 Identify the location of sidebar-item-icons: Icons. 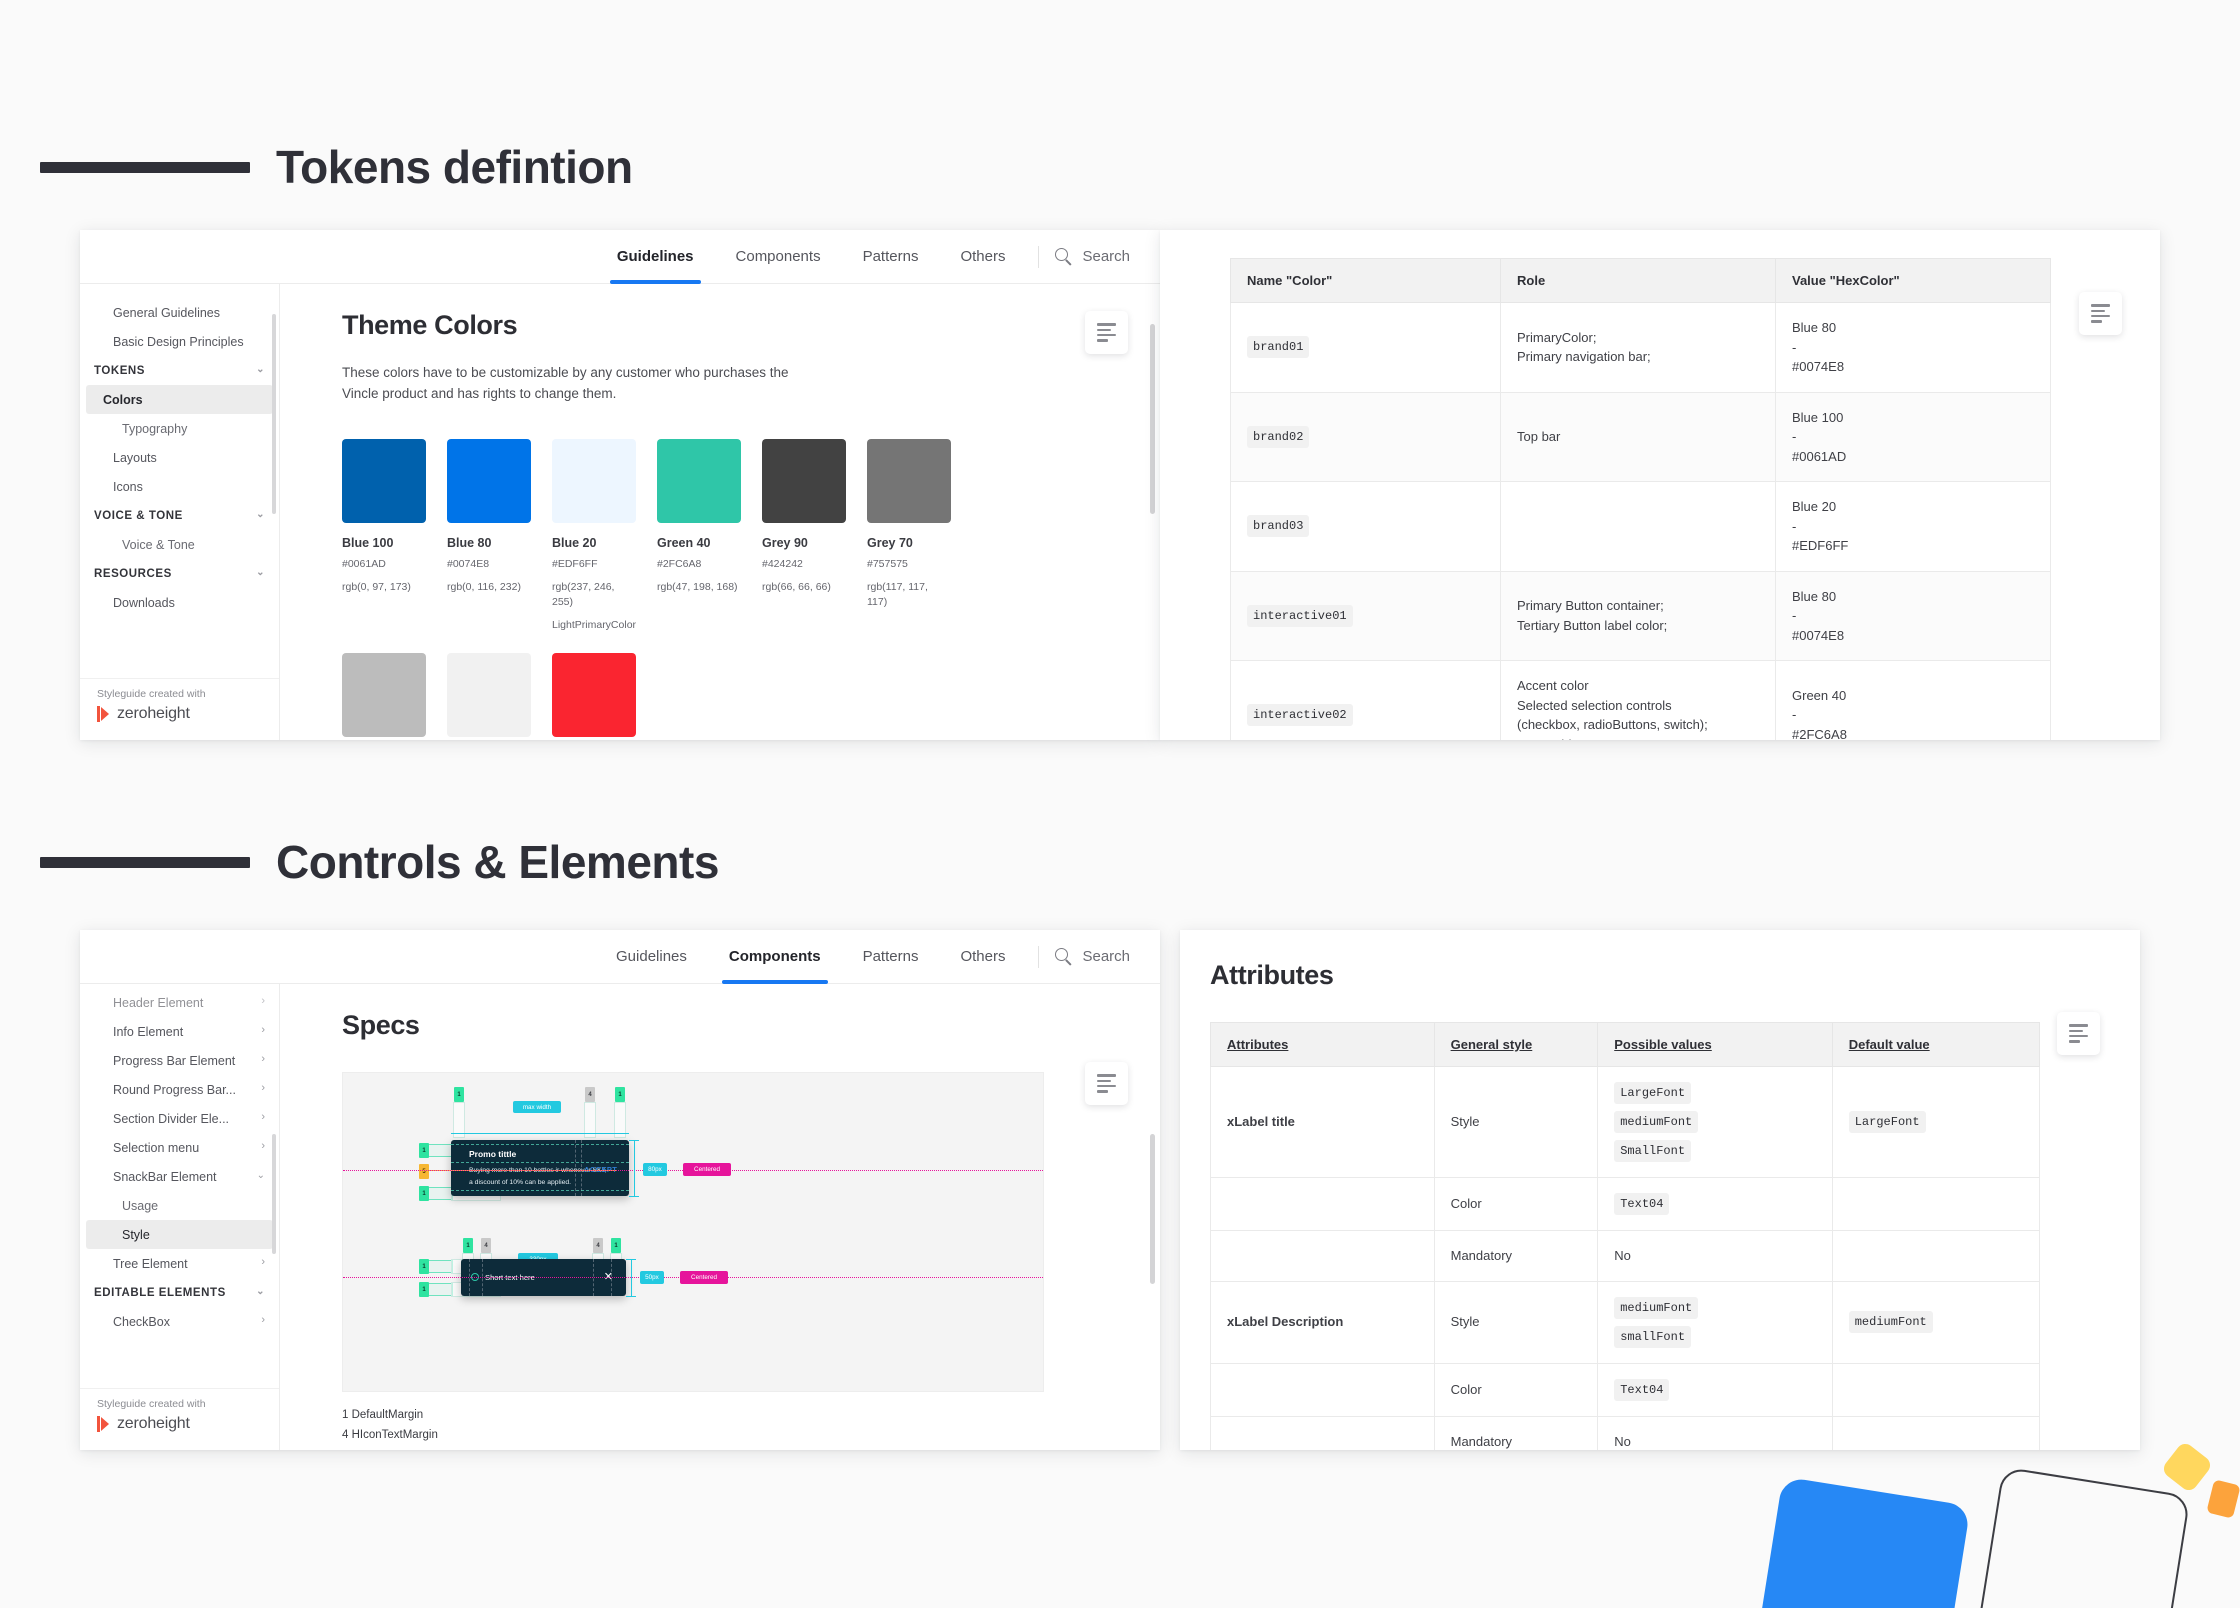
(179, 486).